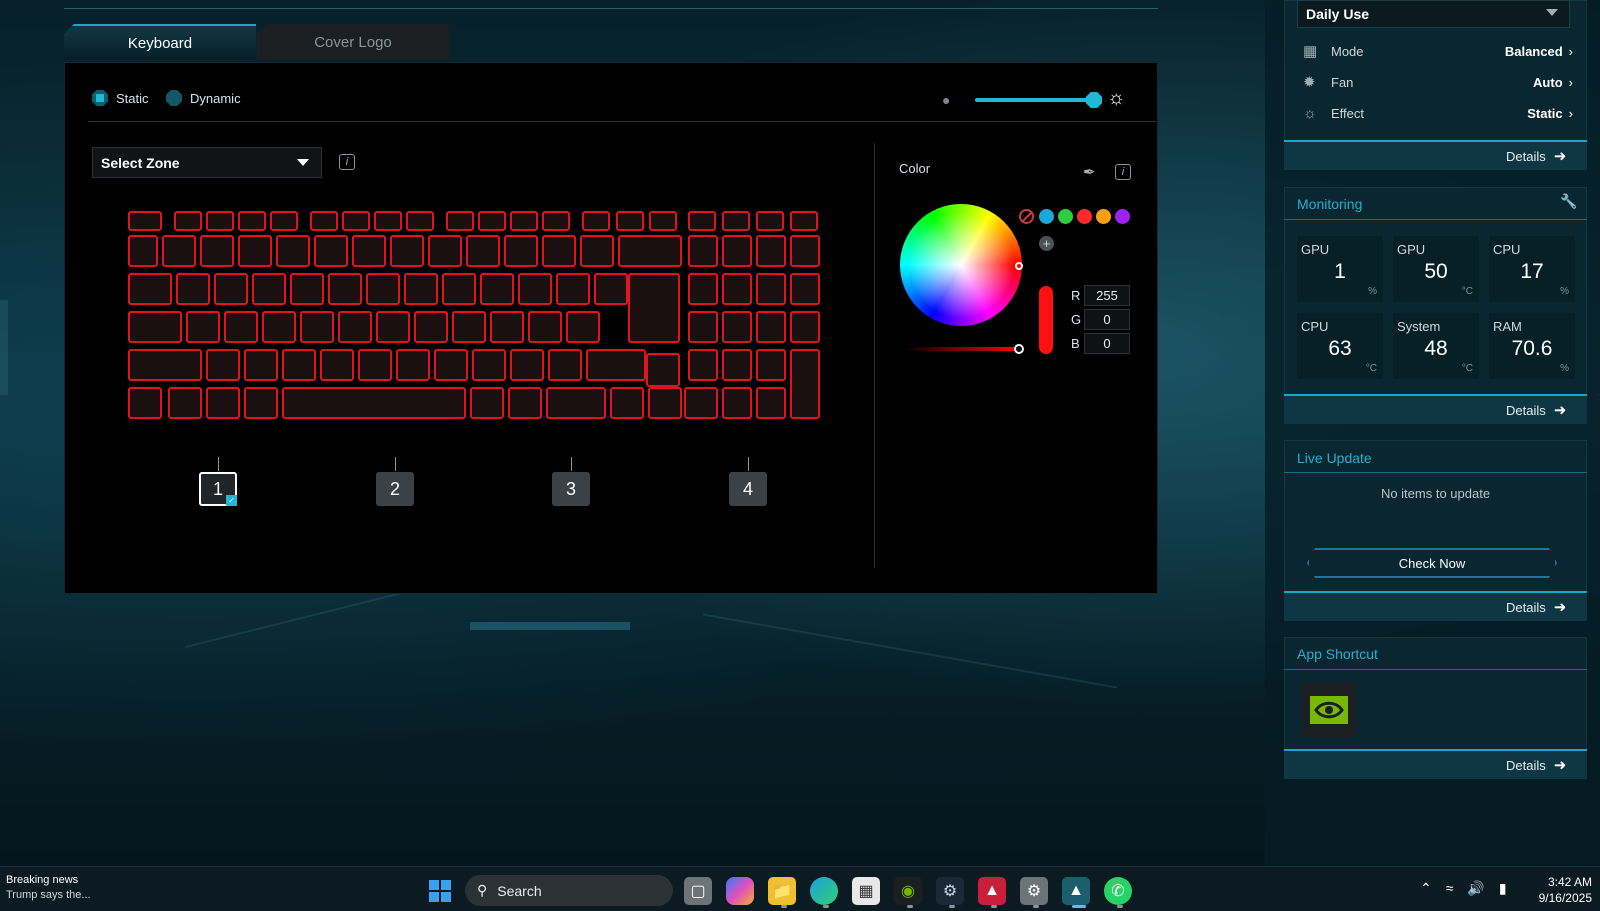 Image resolution: width=1600 pixels, height=911 pixels. Describe the element at coordinates (1536, 765) in the screenshot. I see `app-shortcut-details-link: Details ➜` at that location.